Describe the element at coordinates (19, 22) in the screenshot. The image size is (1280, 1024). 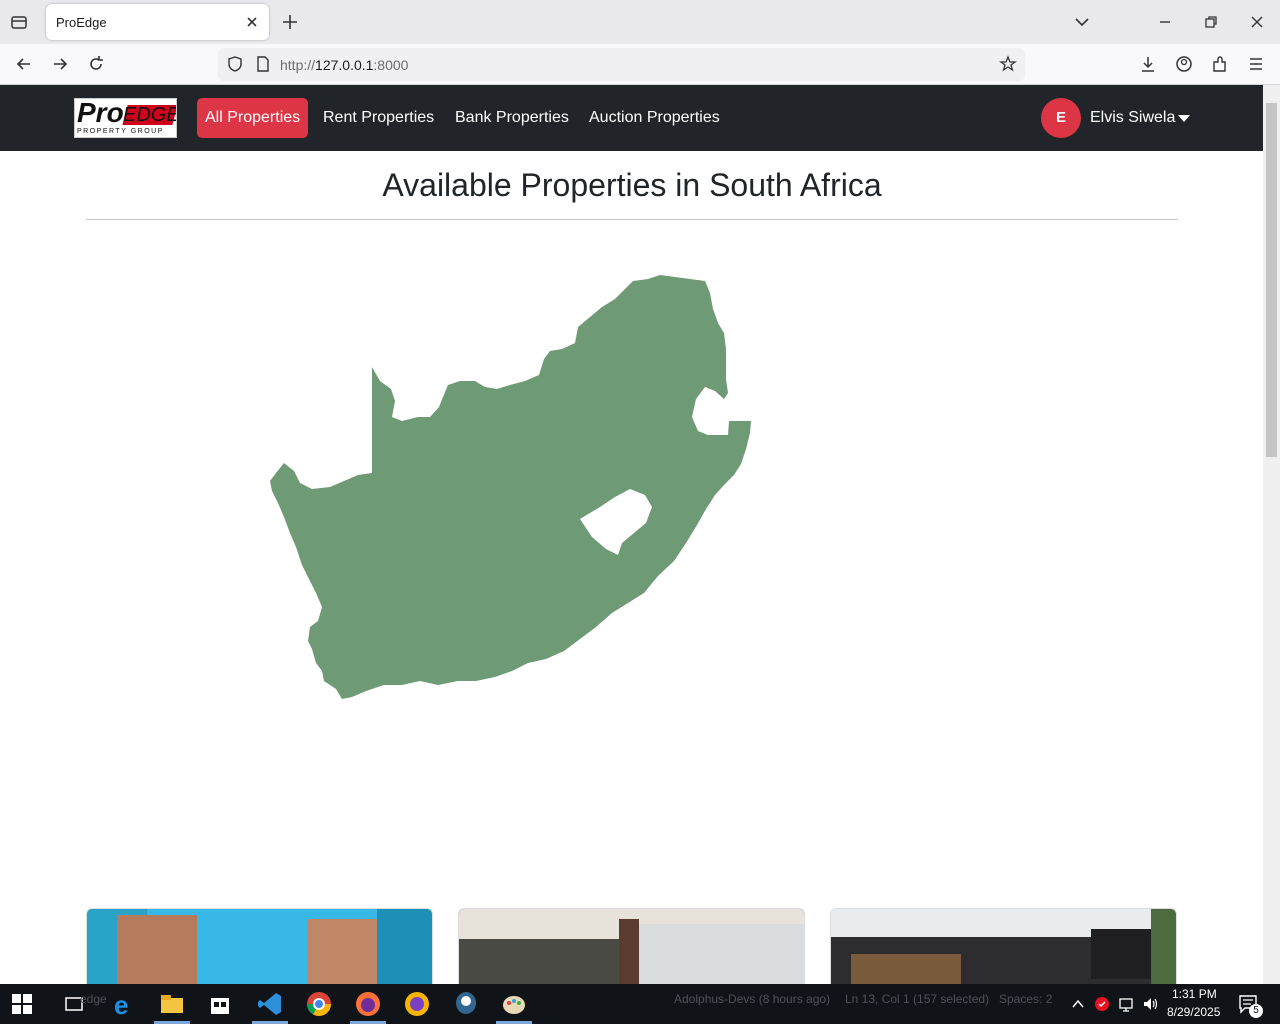
I see `tab-list-icon` at that location.